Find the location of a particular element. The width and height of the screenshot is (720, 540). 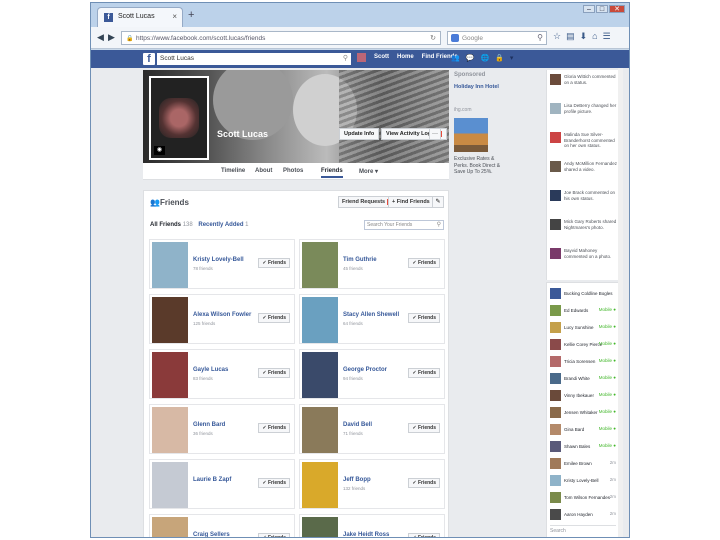

profile-name: Scott Lucas is located at coordinates (242, 134).